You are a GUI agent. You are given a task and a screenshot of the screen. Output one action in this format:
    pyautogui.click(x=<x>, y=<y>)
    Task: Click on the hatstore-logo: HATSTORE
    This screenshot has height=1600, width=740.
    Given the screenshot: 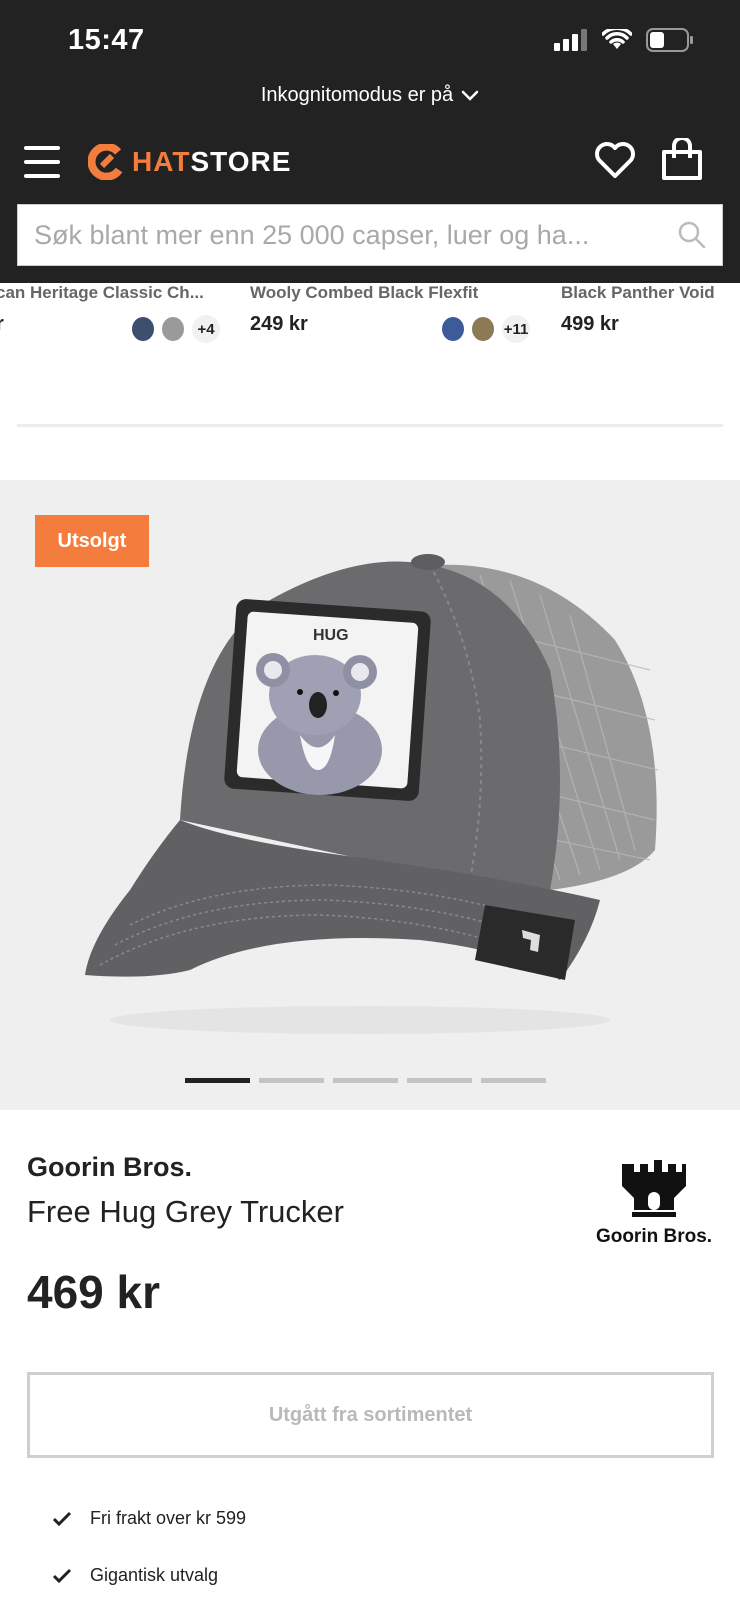 What is the action you would take?
    pyautogui.click(x=189, y=162)
    